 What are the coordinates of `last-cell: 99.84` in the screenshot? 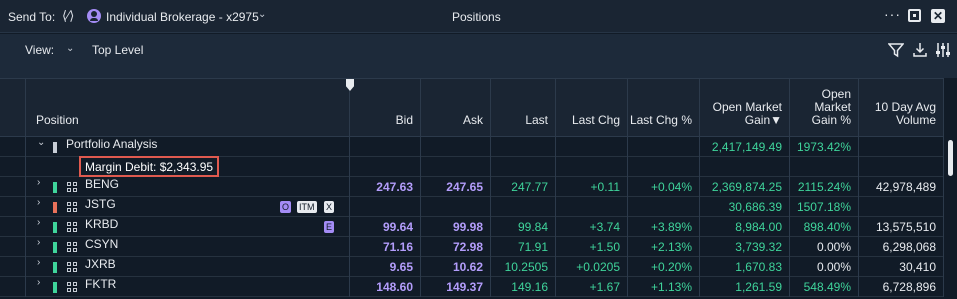 It's located at (523, 227).